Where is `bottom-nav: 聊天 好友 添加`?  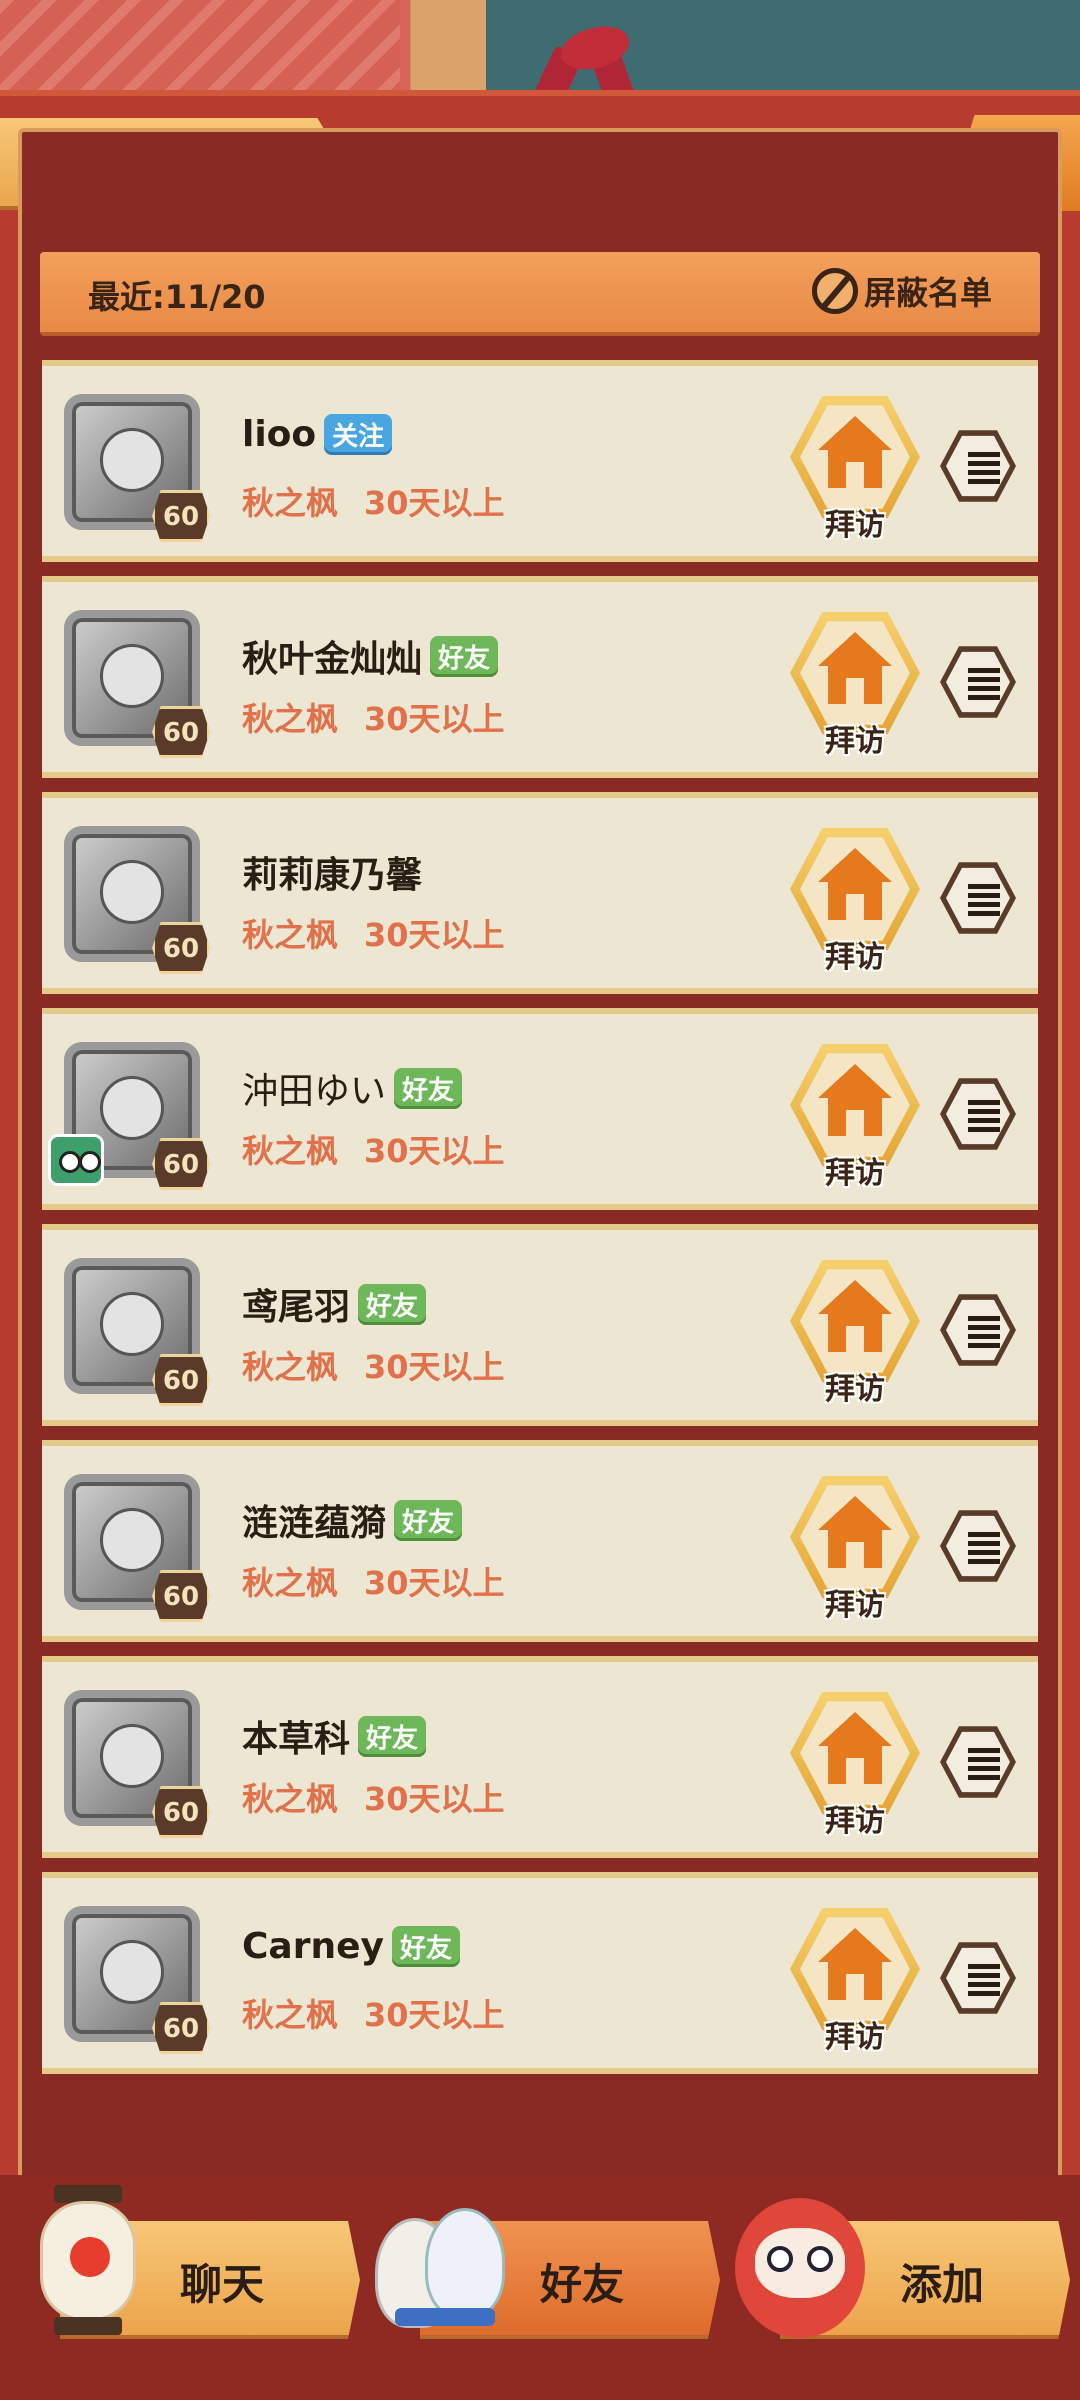 bottom-nav: 聊天 好友 添加 is located at coordinates (540, 2287).